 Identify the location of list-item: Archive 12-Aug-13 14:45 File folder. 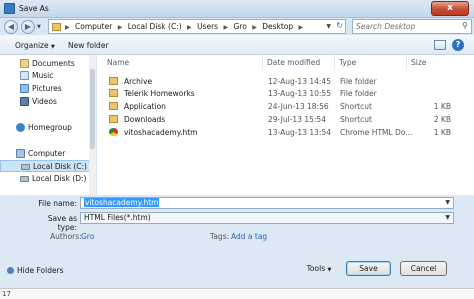
(276, 81).